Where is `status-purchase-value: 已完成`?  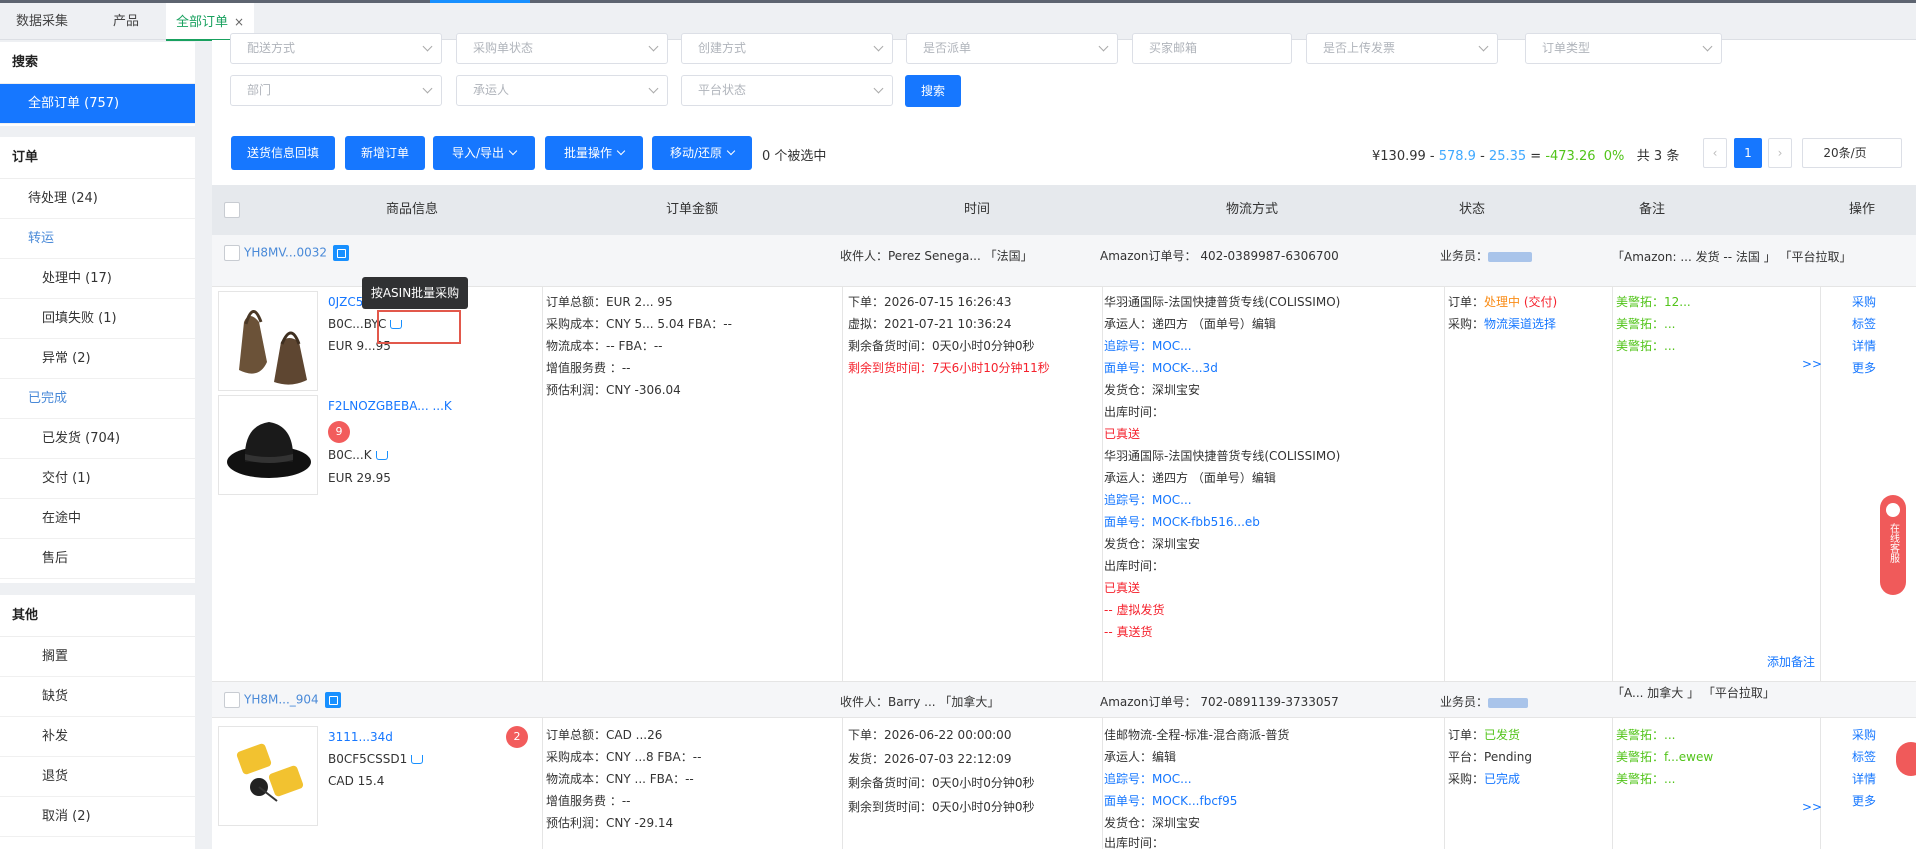
status-purchase-value: 已完成 is located at coordinates (1502, 779).